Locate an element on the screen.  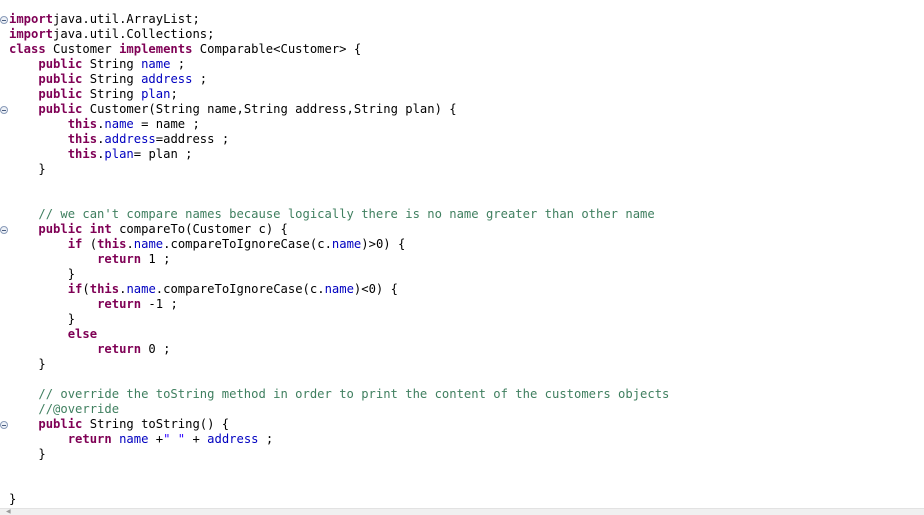
keyword-token: implements is located at coordinates (156, 49).